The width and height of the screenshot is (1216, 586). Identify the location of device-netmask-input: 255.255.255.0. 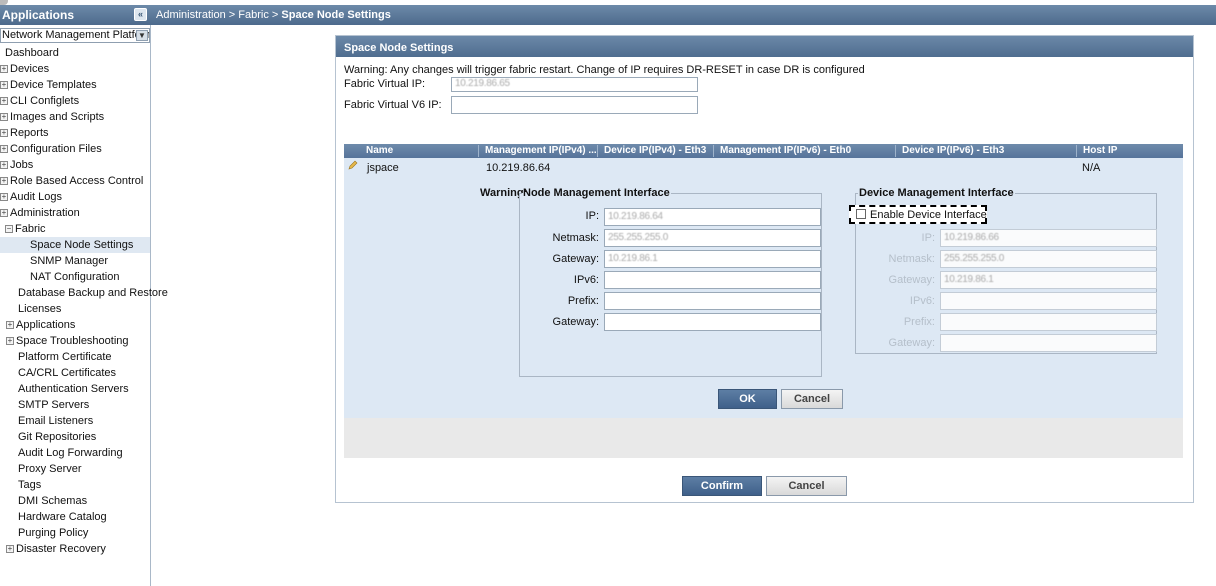
(1048, 259).